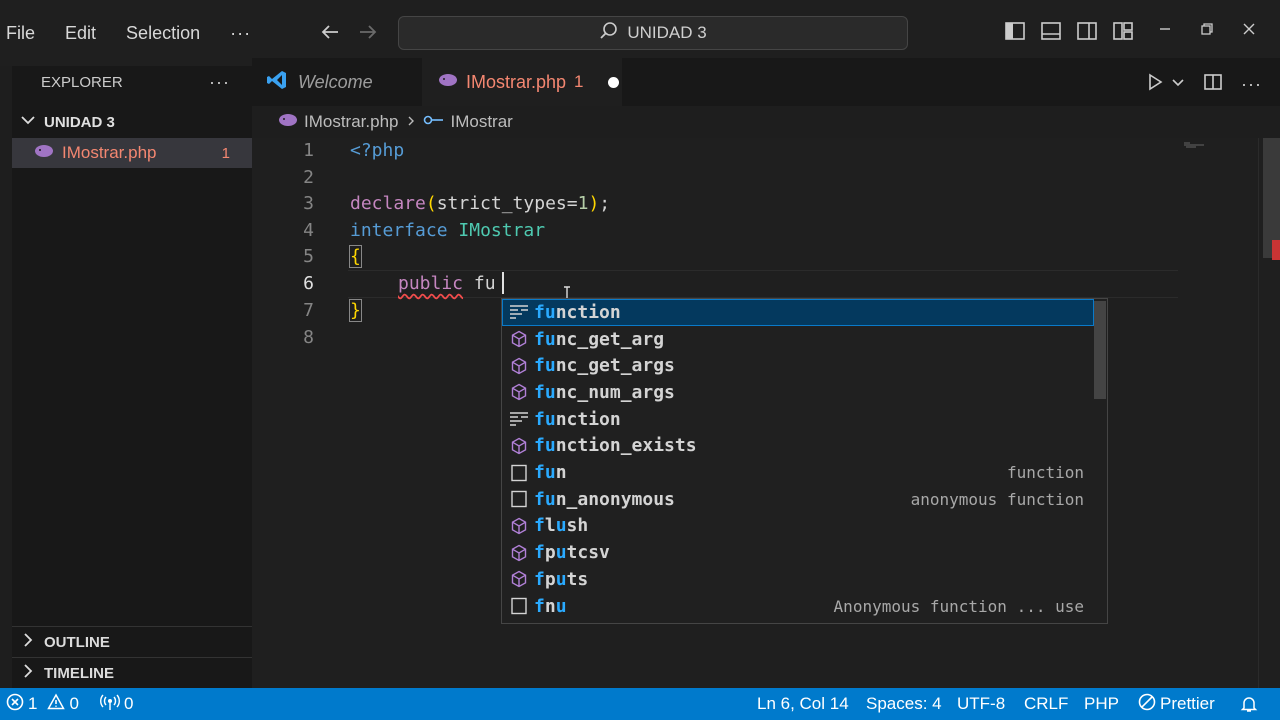  I want to click on warning-icon, so click(56, 704).